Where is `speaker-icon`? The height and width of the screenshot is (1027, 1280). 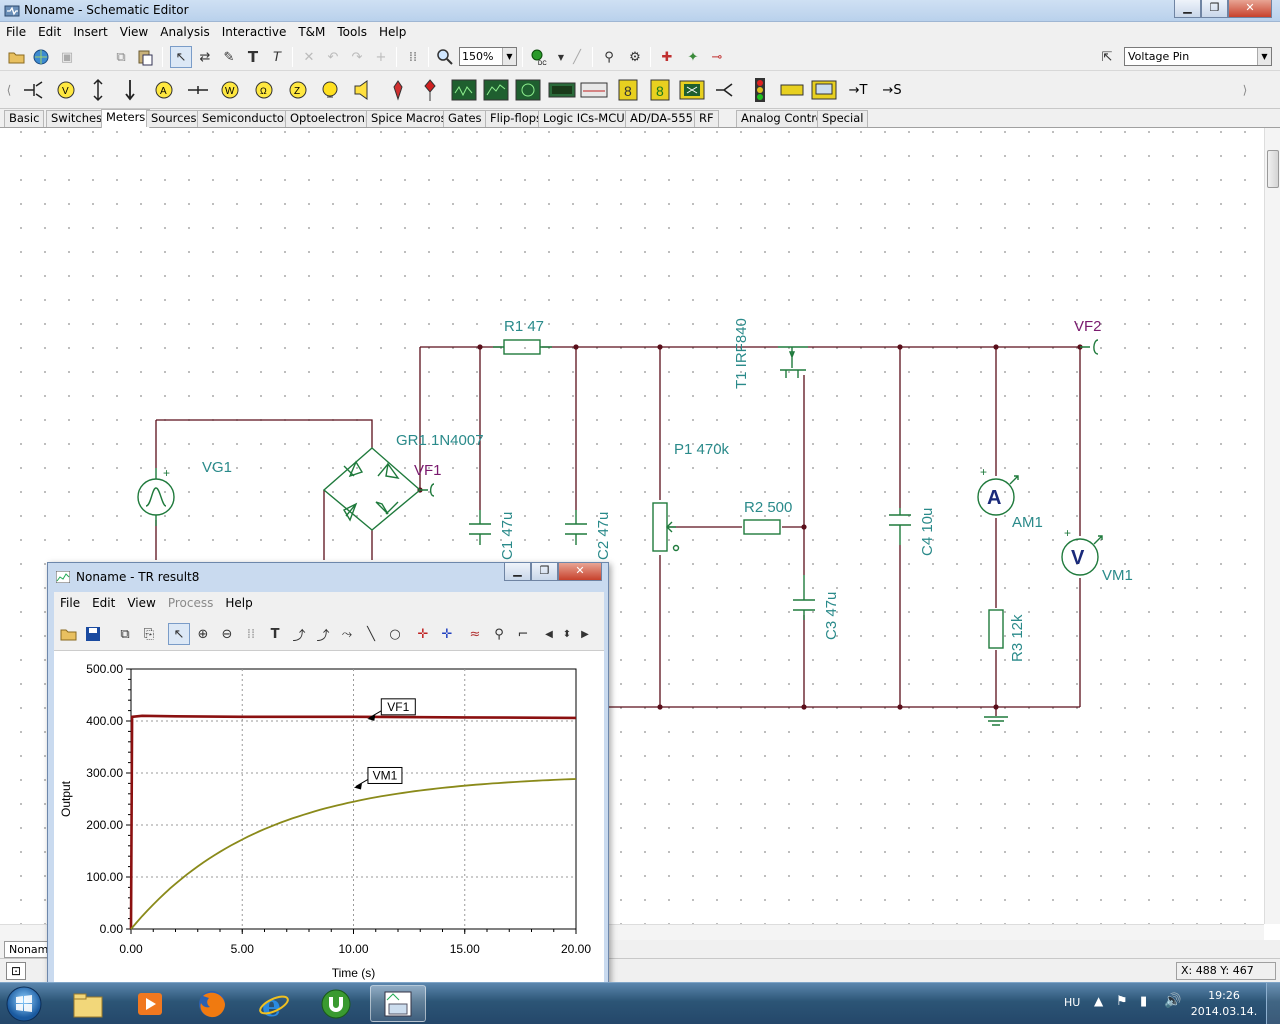
speaker-icon is located at coordinates (364, 90).